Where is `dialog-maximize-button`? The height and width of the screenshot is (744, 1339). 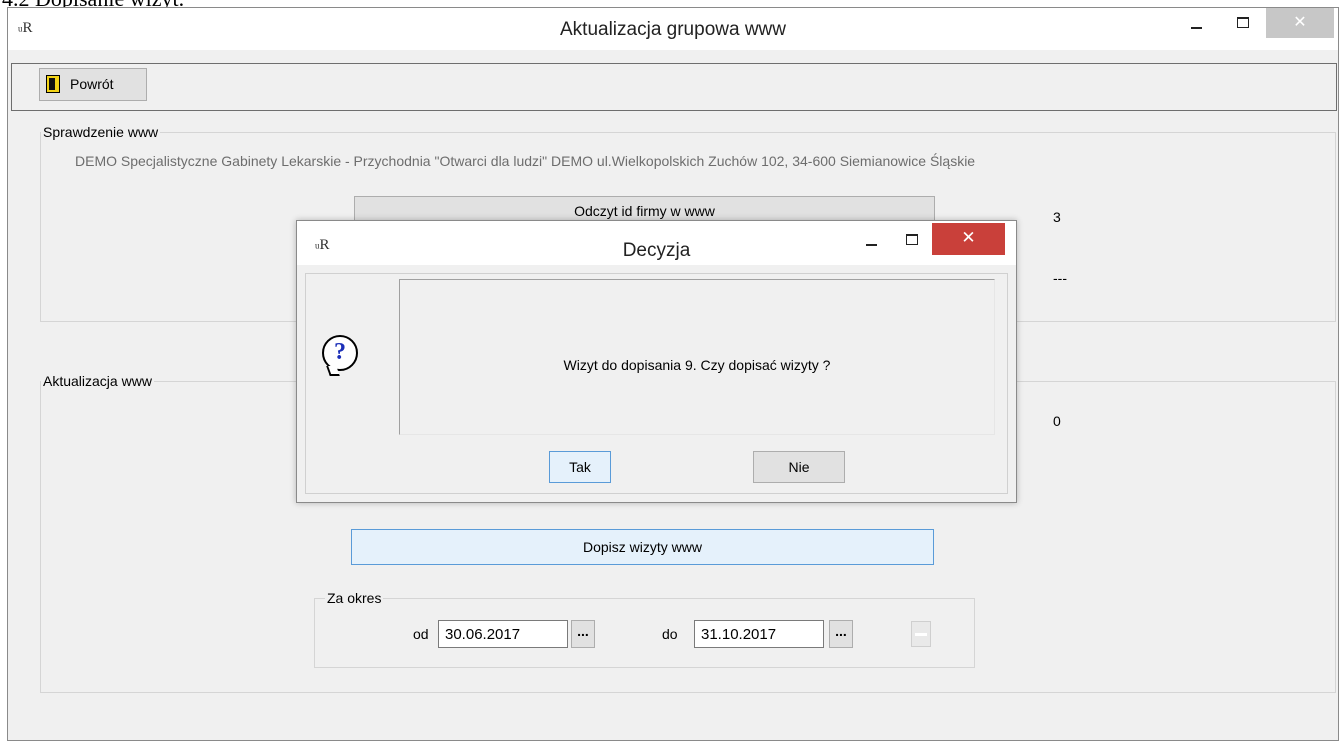
dialog-maximize-button is located at coordinates (912, 240).